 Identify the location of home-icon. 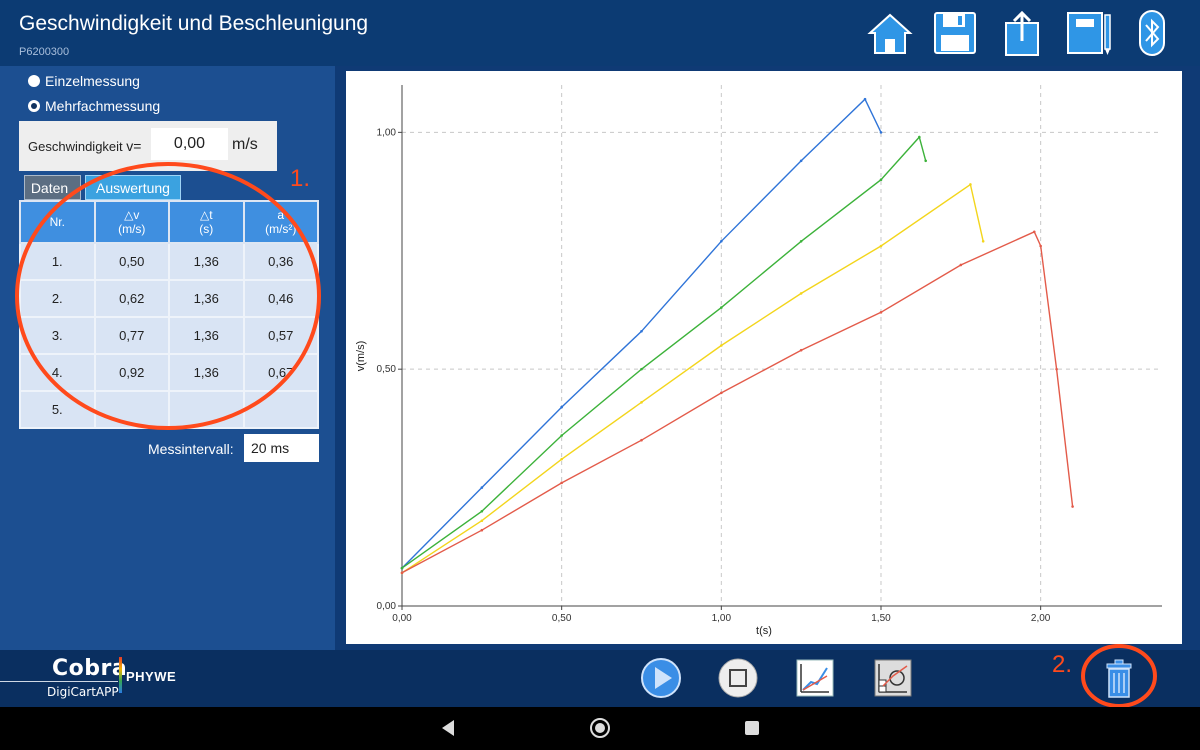
(890, 33).